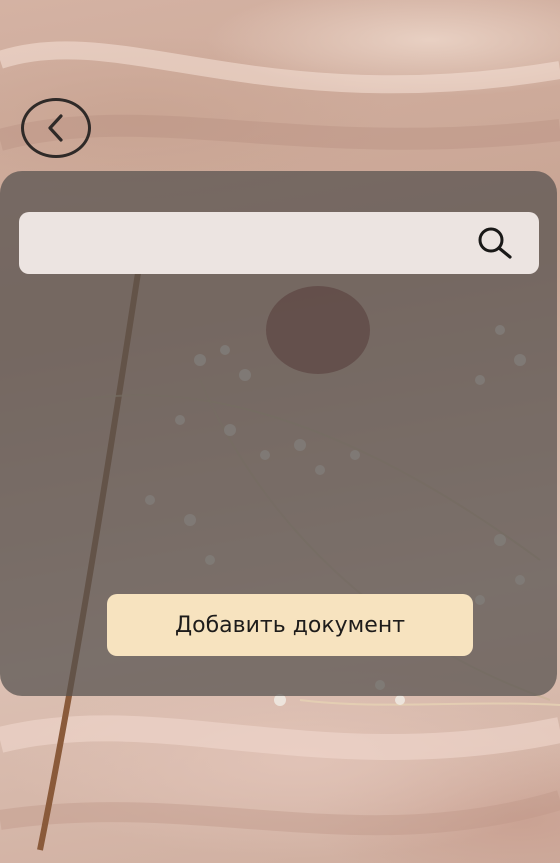 Image resolution: width=560 pixels, height=863 pixels. I want to click on search-bar, so click(279, 243).